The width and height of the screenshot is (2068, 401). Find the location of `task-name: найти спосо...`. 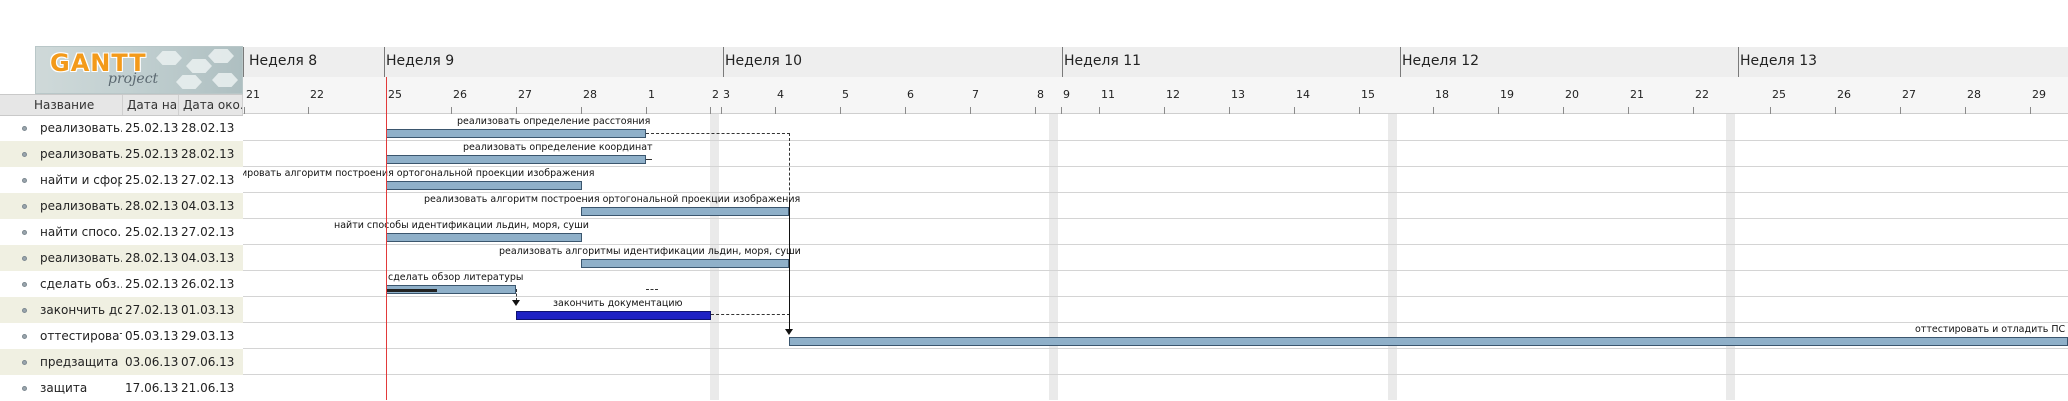

task-name: найти спосо... is located at coordinates (81, 232).